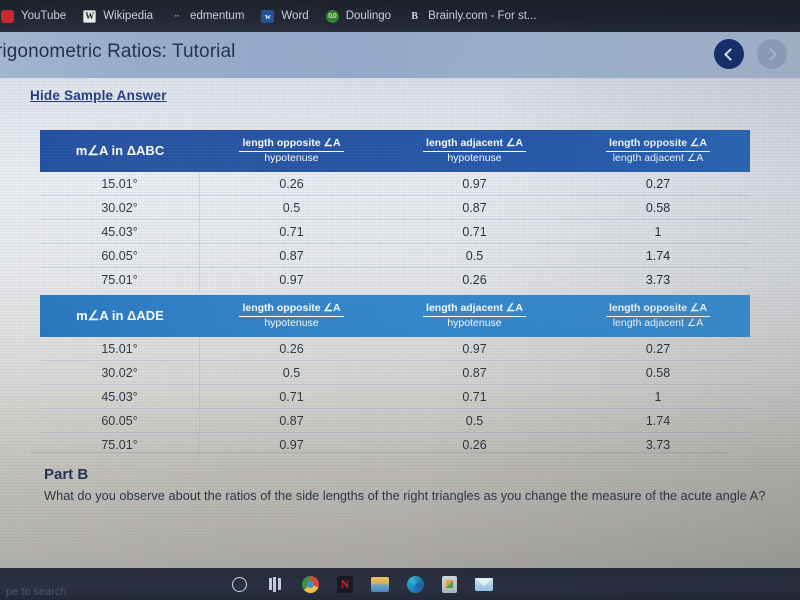 The height and width of the screenshot is (600, 800). I want to click on bookmark-label: edmentum, so click(217, 16).